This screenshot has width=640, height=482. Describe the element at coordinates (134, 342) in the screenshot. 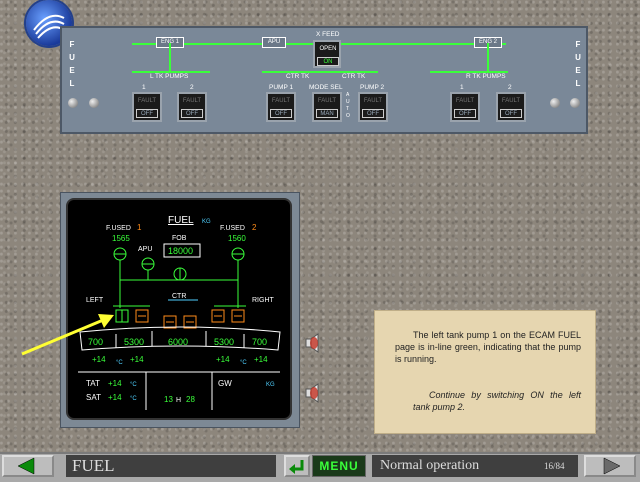

I see `inner-left-qty: 5300` at that location.